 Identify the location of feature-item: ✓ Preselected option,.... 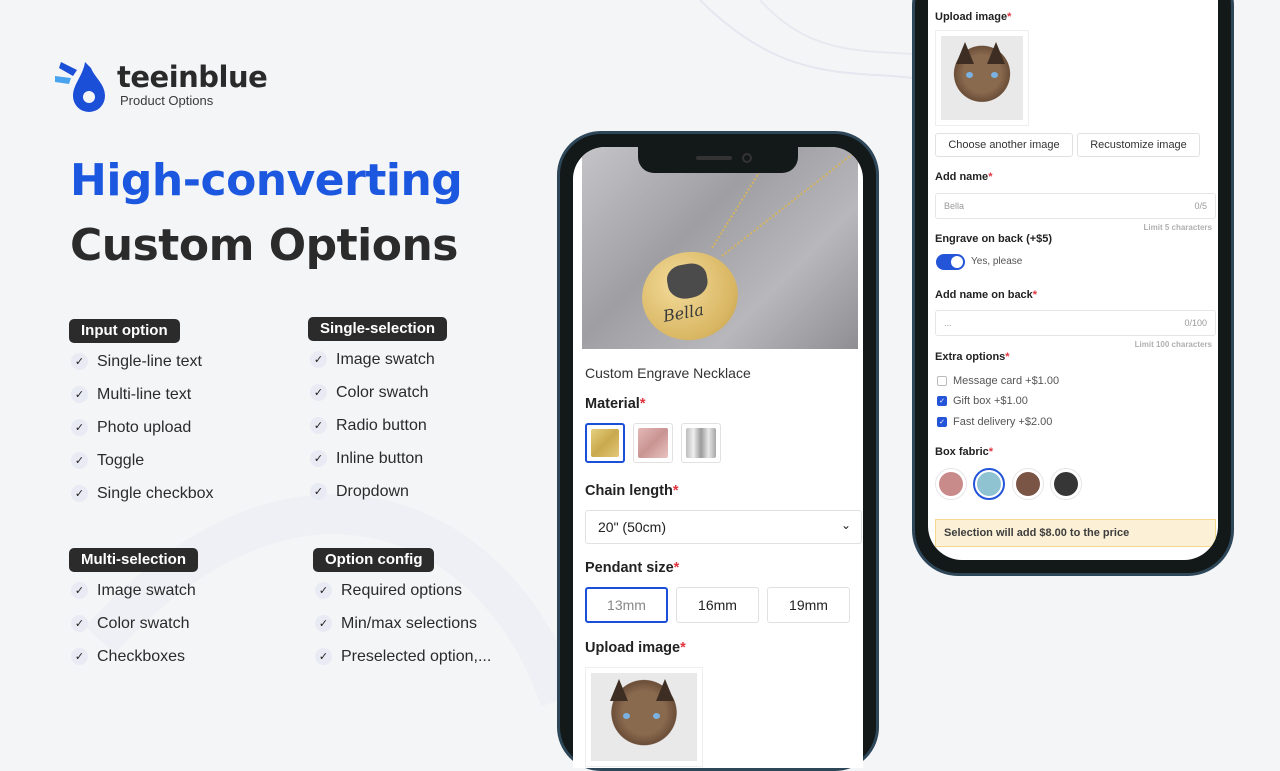
(402, 656).